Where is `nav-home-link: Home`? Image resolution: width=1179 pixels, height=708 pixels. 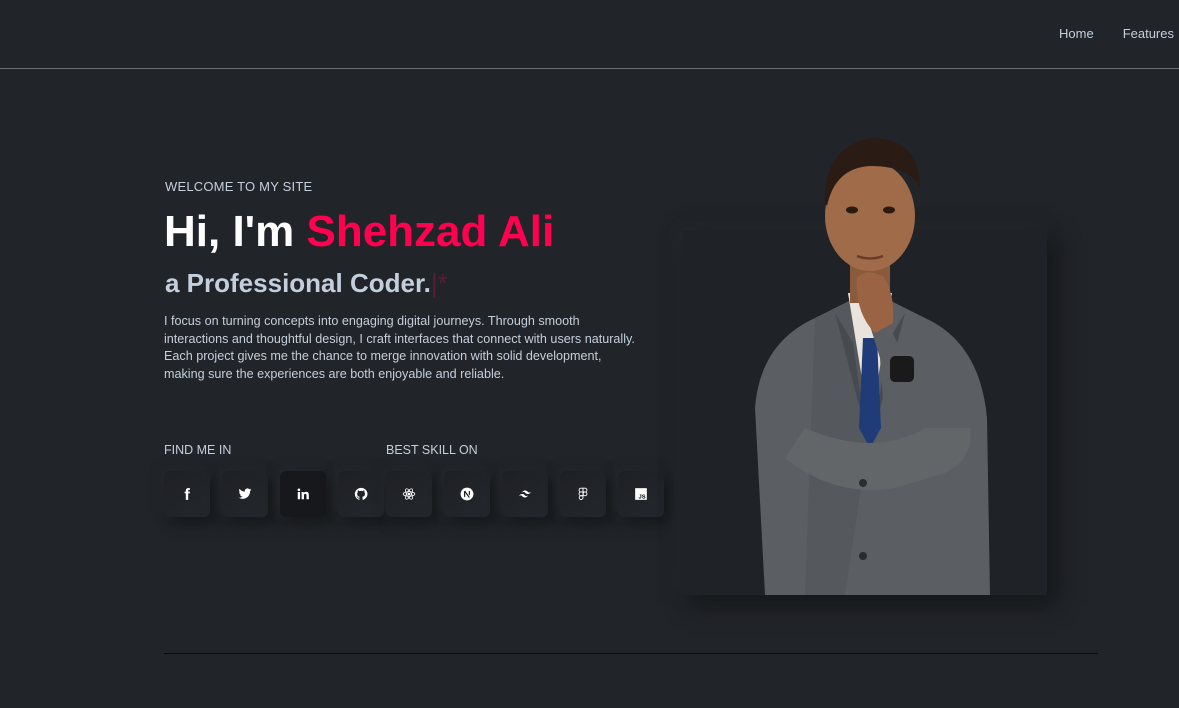 nav-home-link: Home is located at coordinates (1076, 33).